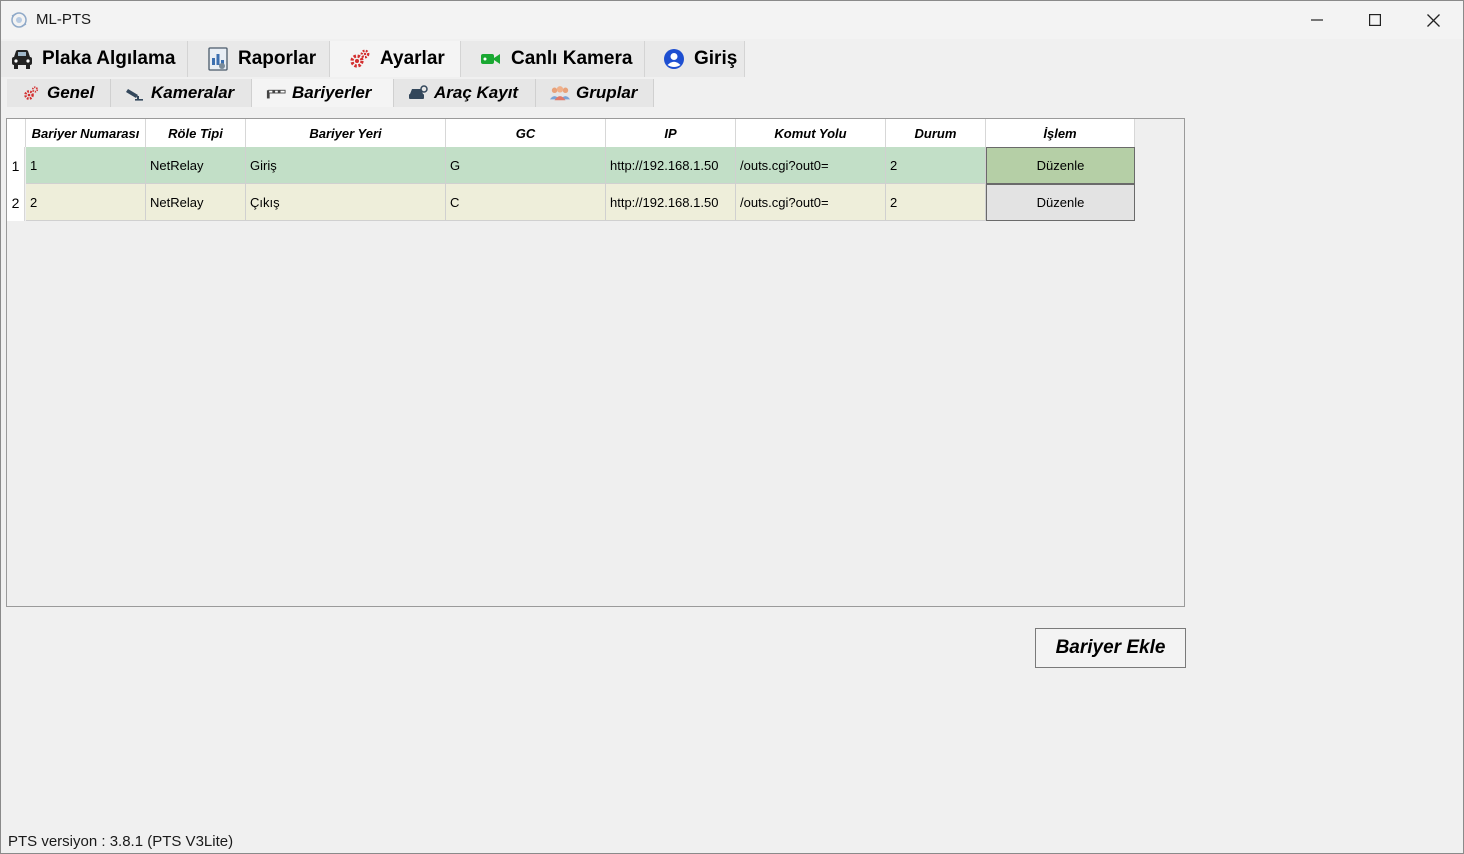  I want to click on tab-label: Ayarlar, so click(412, 58).